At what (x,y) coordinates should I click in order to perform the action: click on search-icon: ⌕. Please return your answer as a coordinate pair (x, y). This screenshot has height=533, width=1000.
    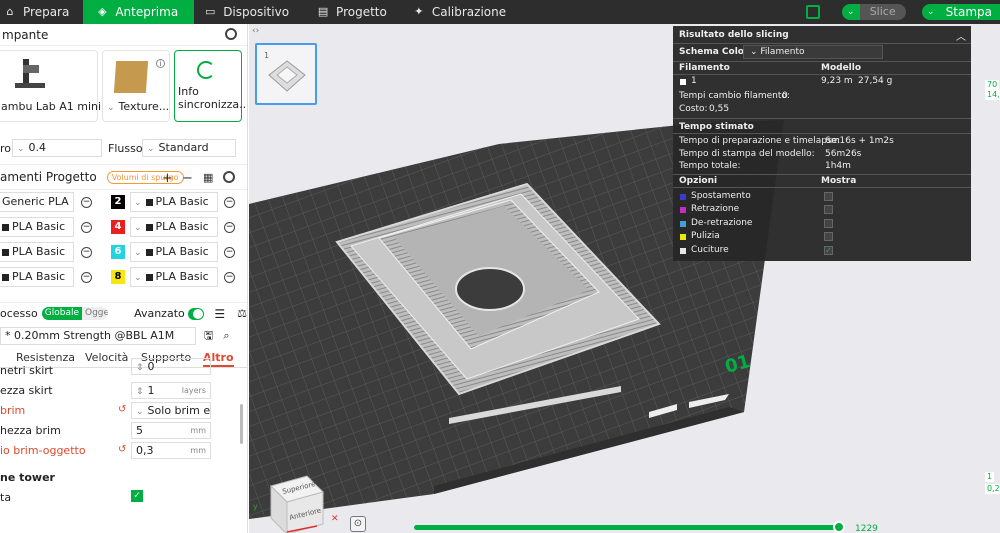
    Looking at the image, I should click on (226, 336).